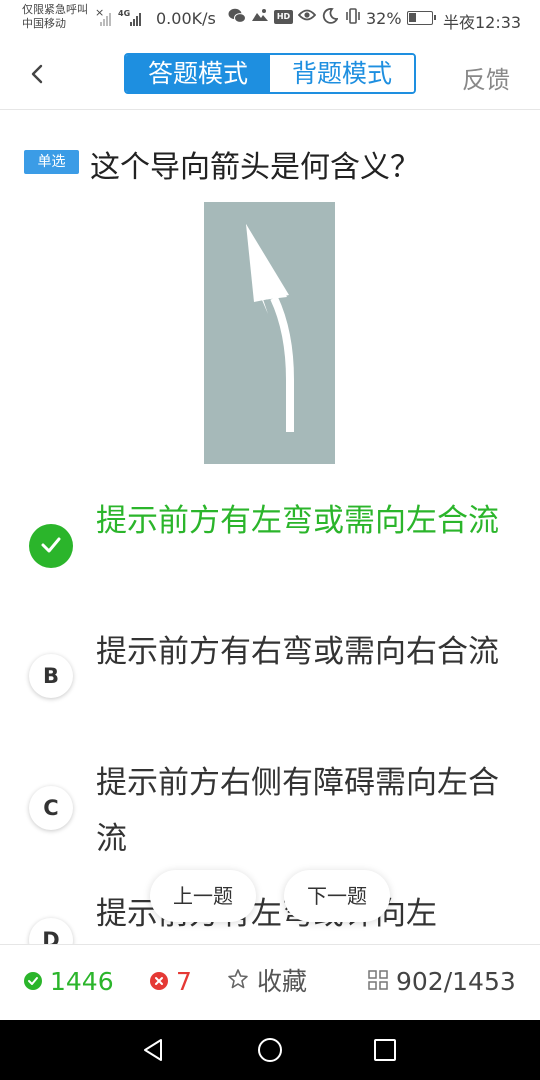  What do you see at coordinates (105, 19) in the screenshot?
I see `signal-icon` at bounding box center [105, 19].